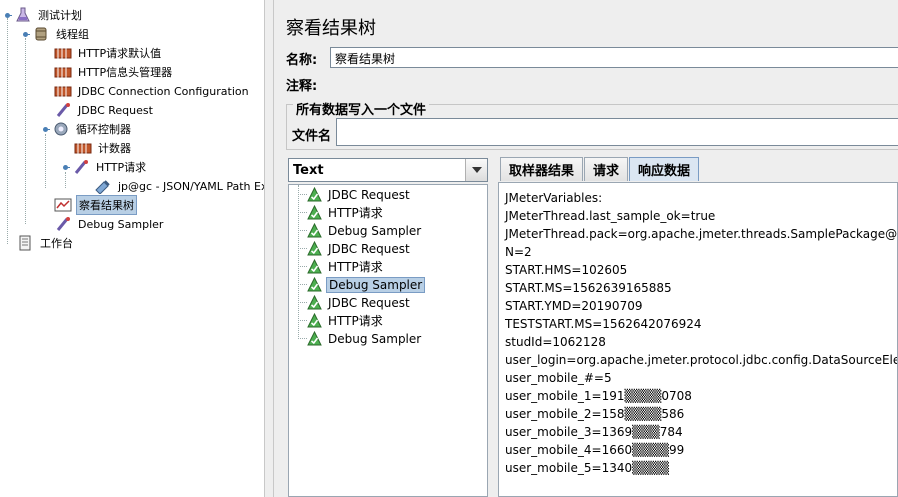 This screenshot has height=497, width=898. Describe the element at coordinates (588, 288) in the screenshot. I see `response-line: START.MS=1562639165885` at that location.